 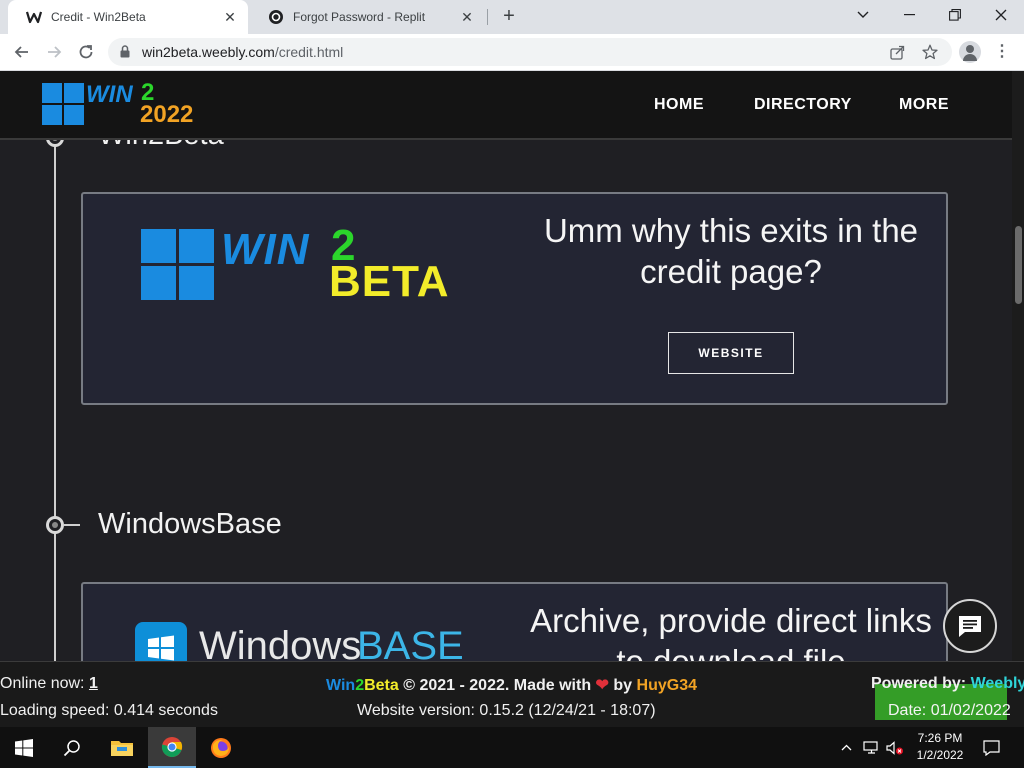 I want to click on lock-icon, so click(x=125, y=54).